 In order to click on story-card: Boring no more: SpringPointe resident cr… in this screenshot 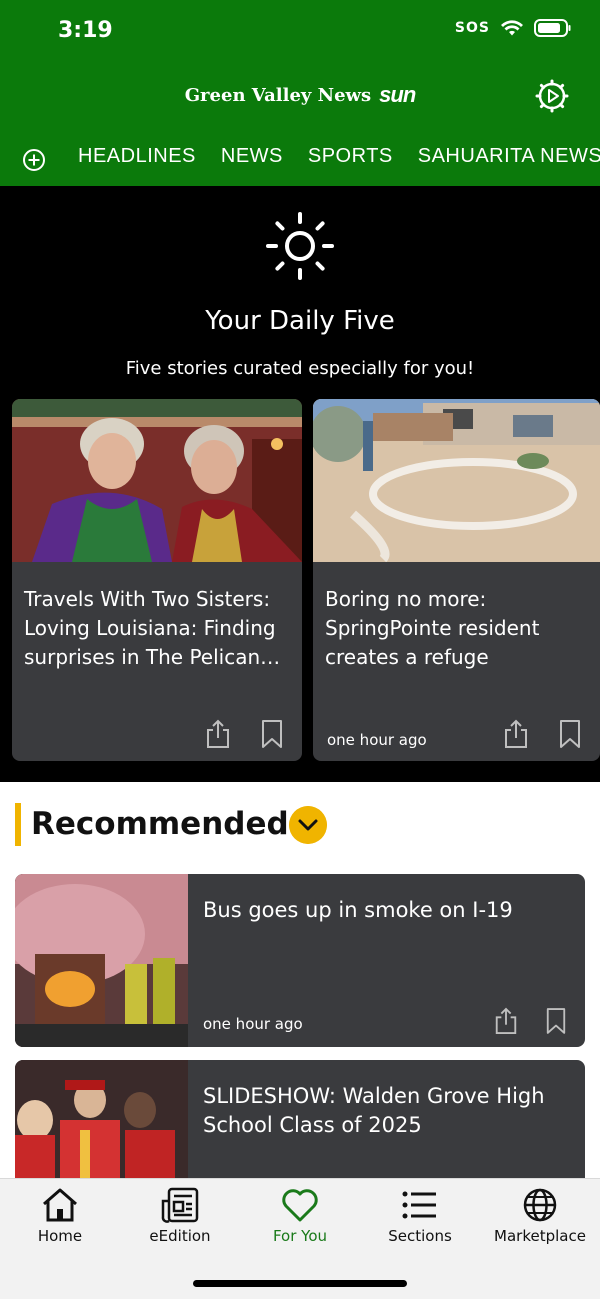, I will do `click(456, 580)`.